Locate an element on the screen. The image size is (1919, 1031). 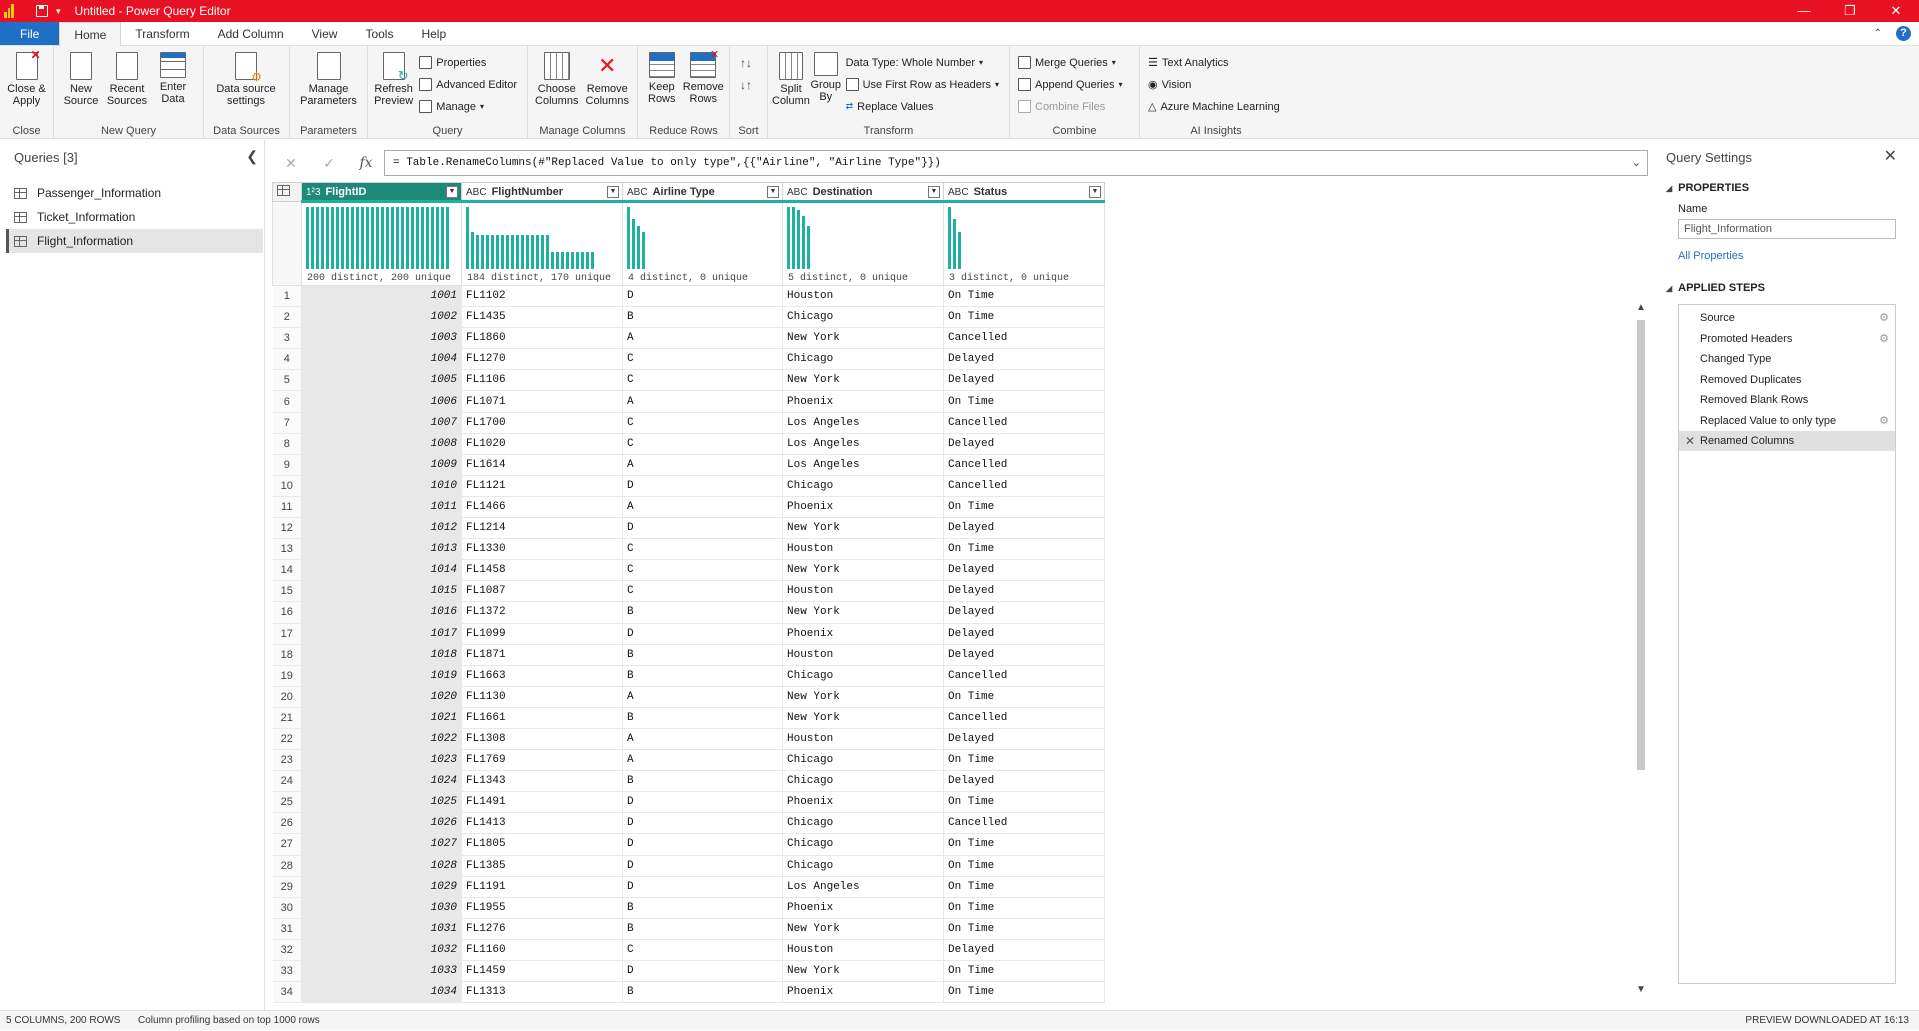
row-number: 1 is located at coordinates (287, 296).